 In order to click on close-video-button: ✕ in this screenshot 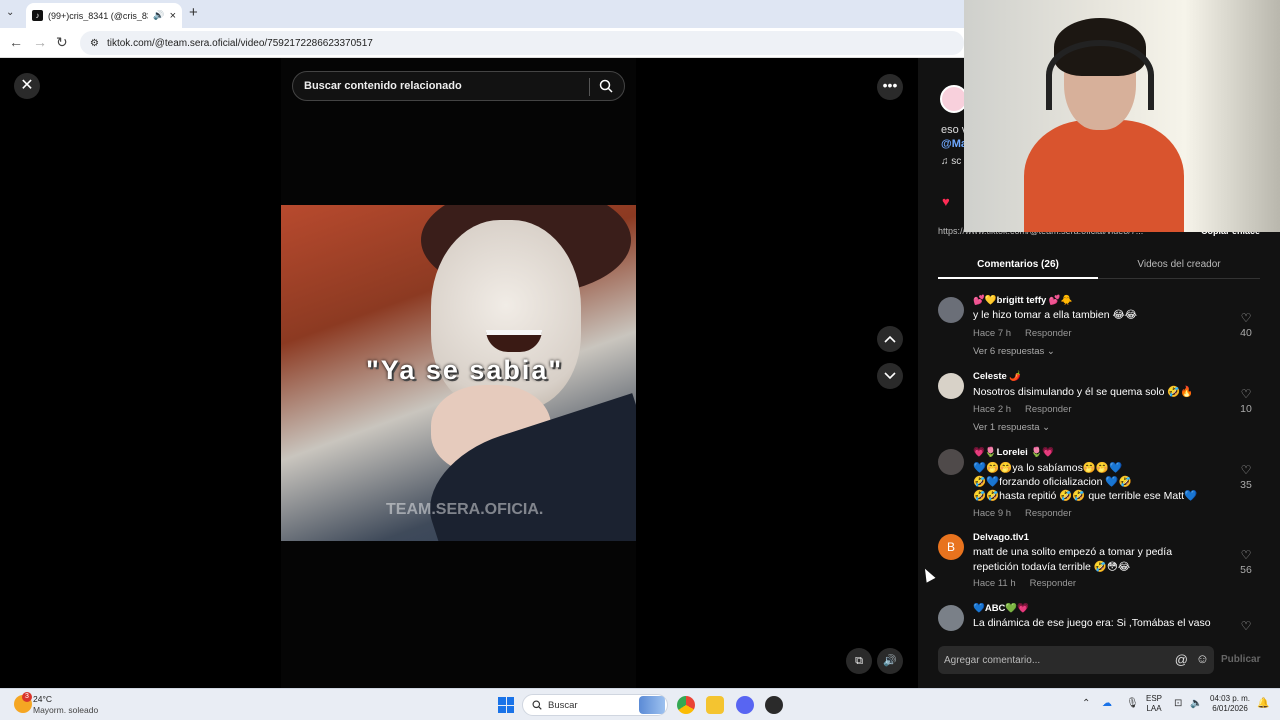, I will do `click(27, 86)`.